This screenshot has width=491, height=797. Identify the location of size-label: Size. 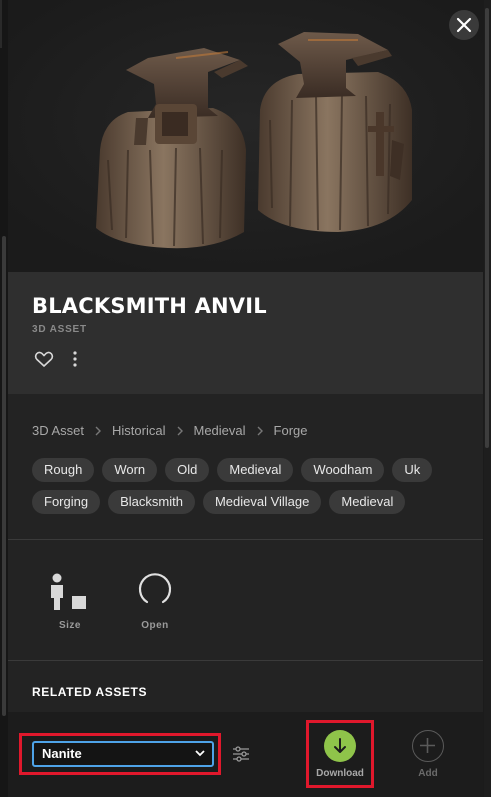
(69, 625).